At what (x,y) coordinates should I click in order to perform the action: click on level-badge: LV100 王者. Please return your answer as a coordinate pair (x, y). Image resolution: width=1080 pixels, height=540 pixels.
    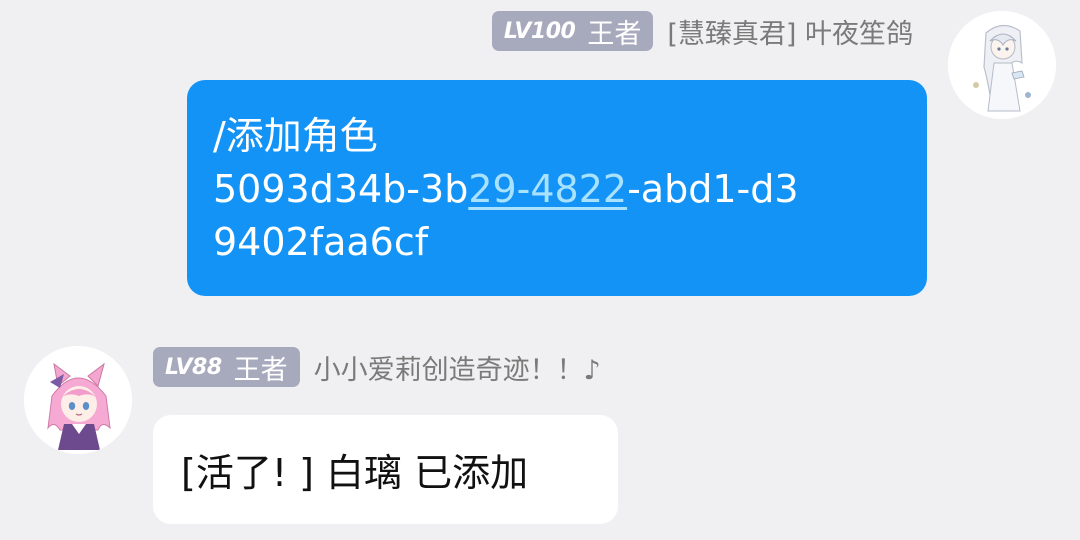
    Looking at the image, I should click on (572, 31).